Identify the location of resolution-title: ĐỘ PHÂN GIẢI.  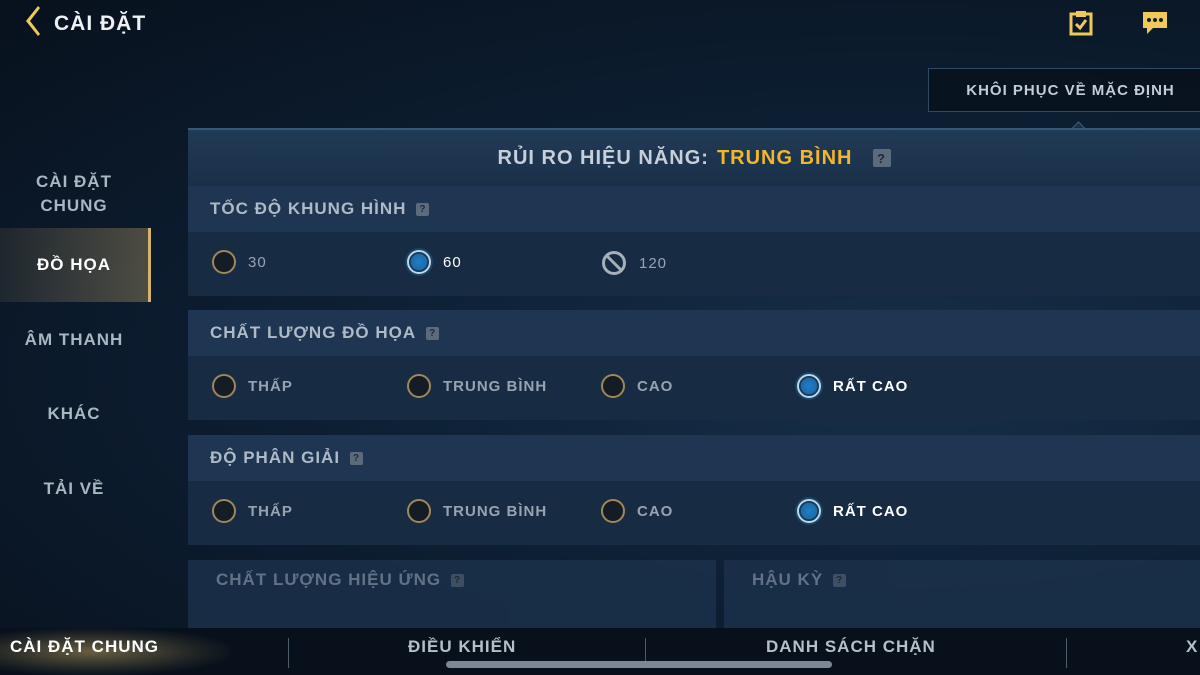
(275, 457).